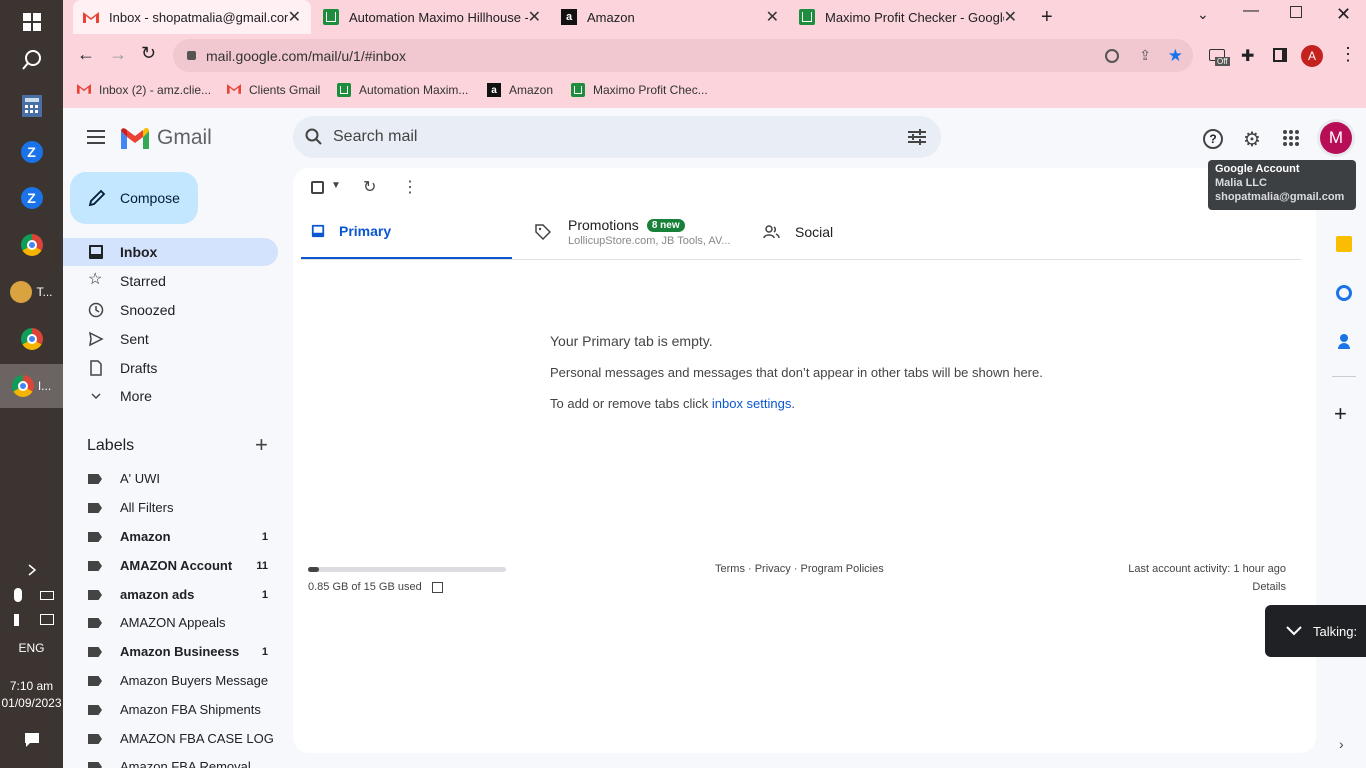 The width and height of the screenshot is (1366, 768). What do you see at coordinates (1047, 17) in the screenshot?
I see `new-tab-icon: +` at bounding box center [1047, 17].